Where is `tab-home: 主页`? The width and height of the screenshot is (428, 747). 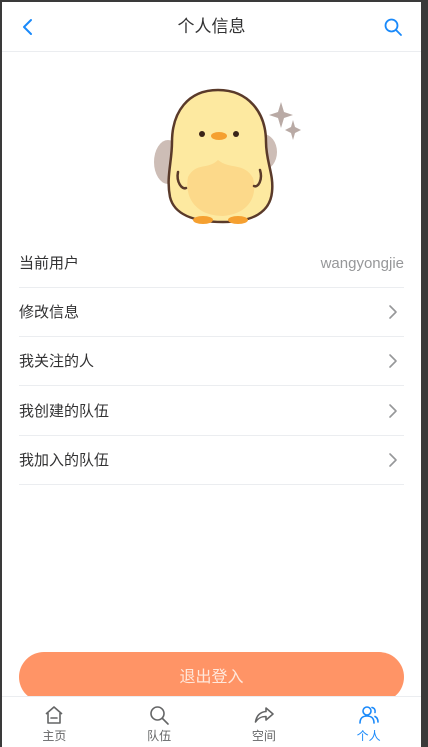
tab-home: 主页 is located at coordinates (54, 722).